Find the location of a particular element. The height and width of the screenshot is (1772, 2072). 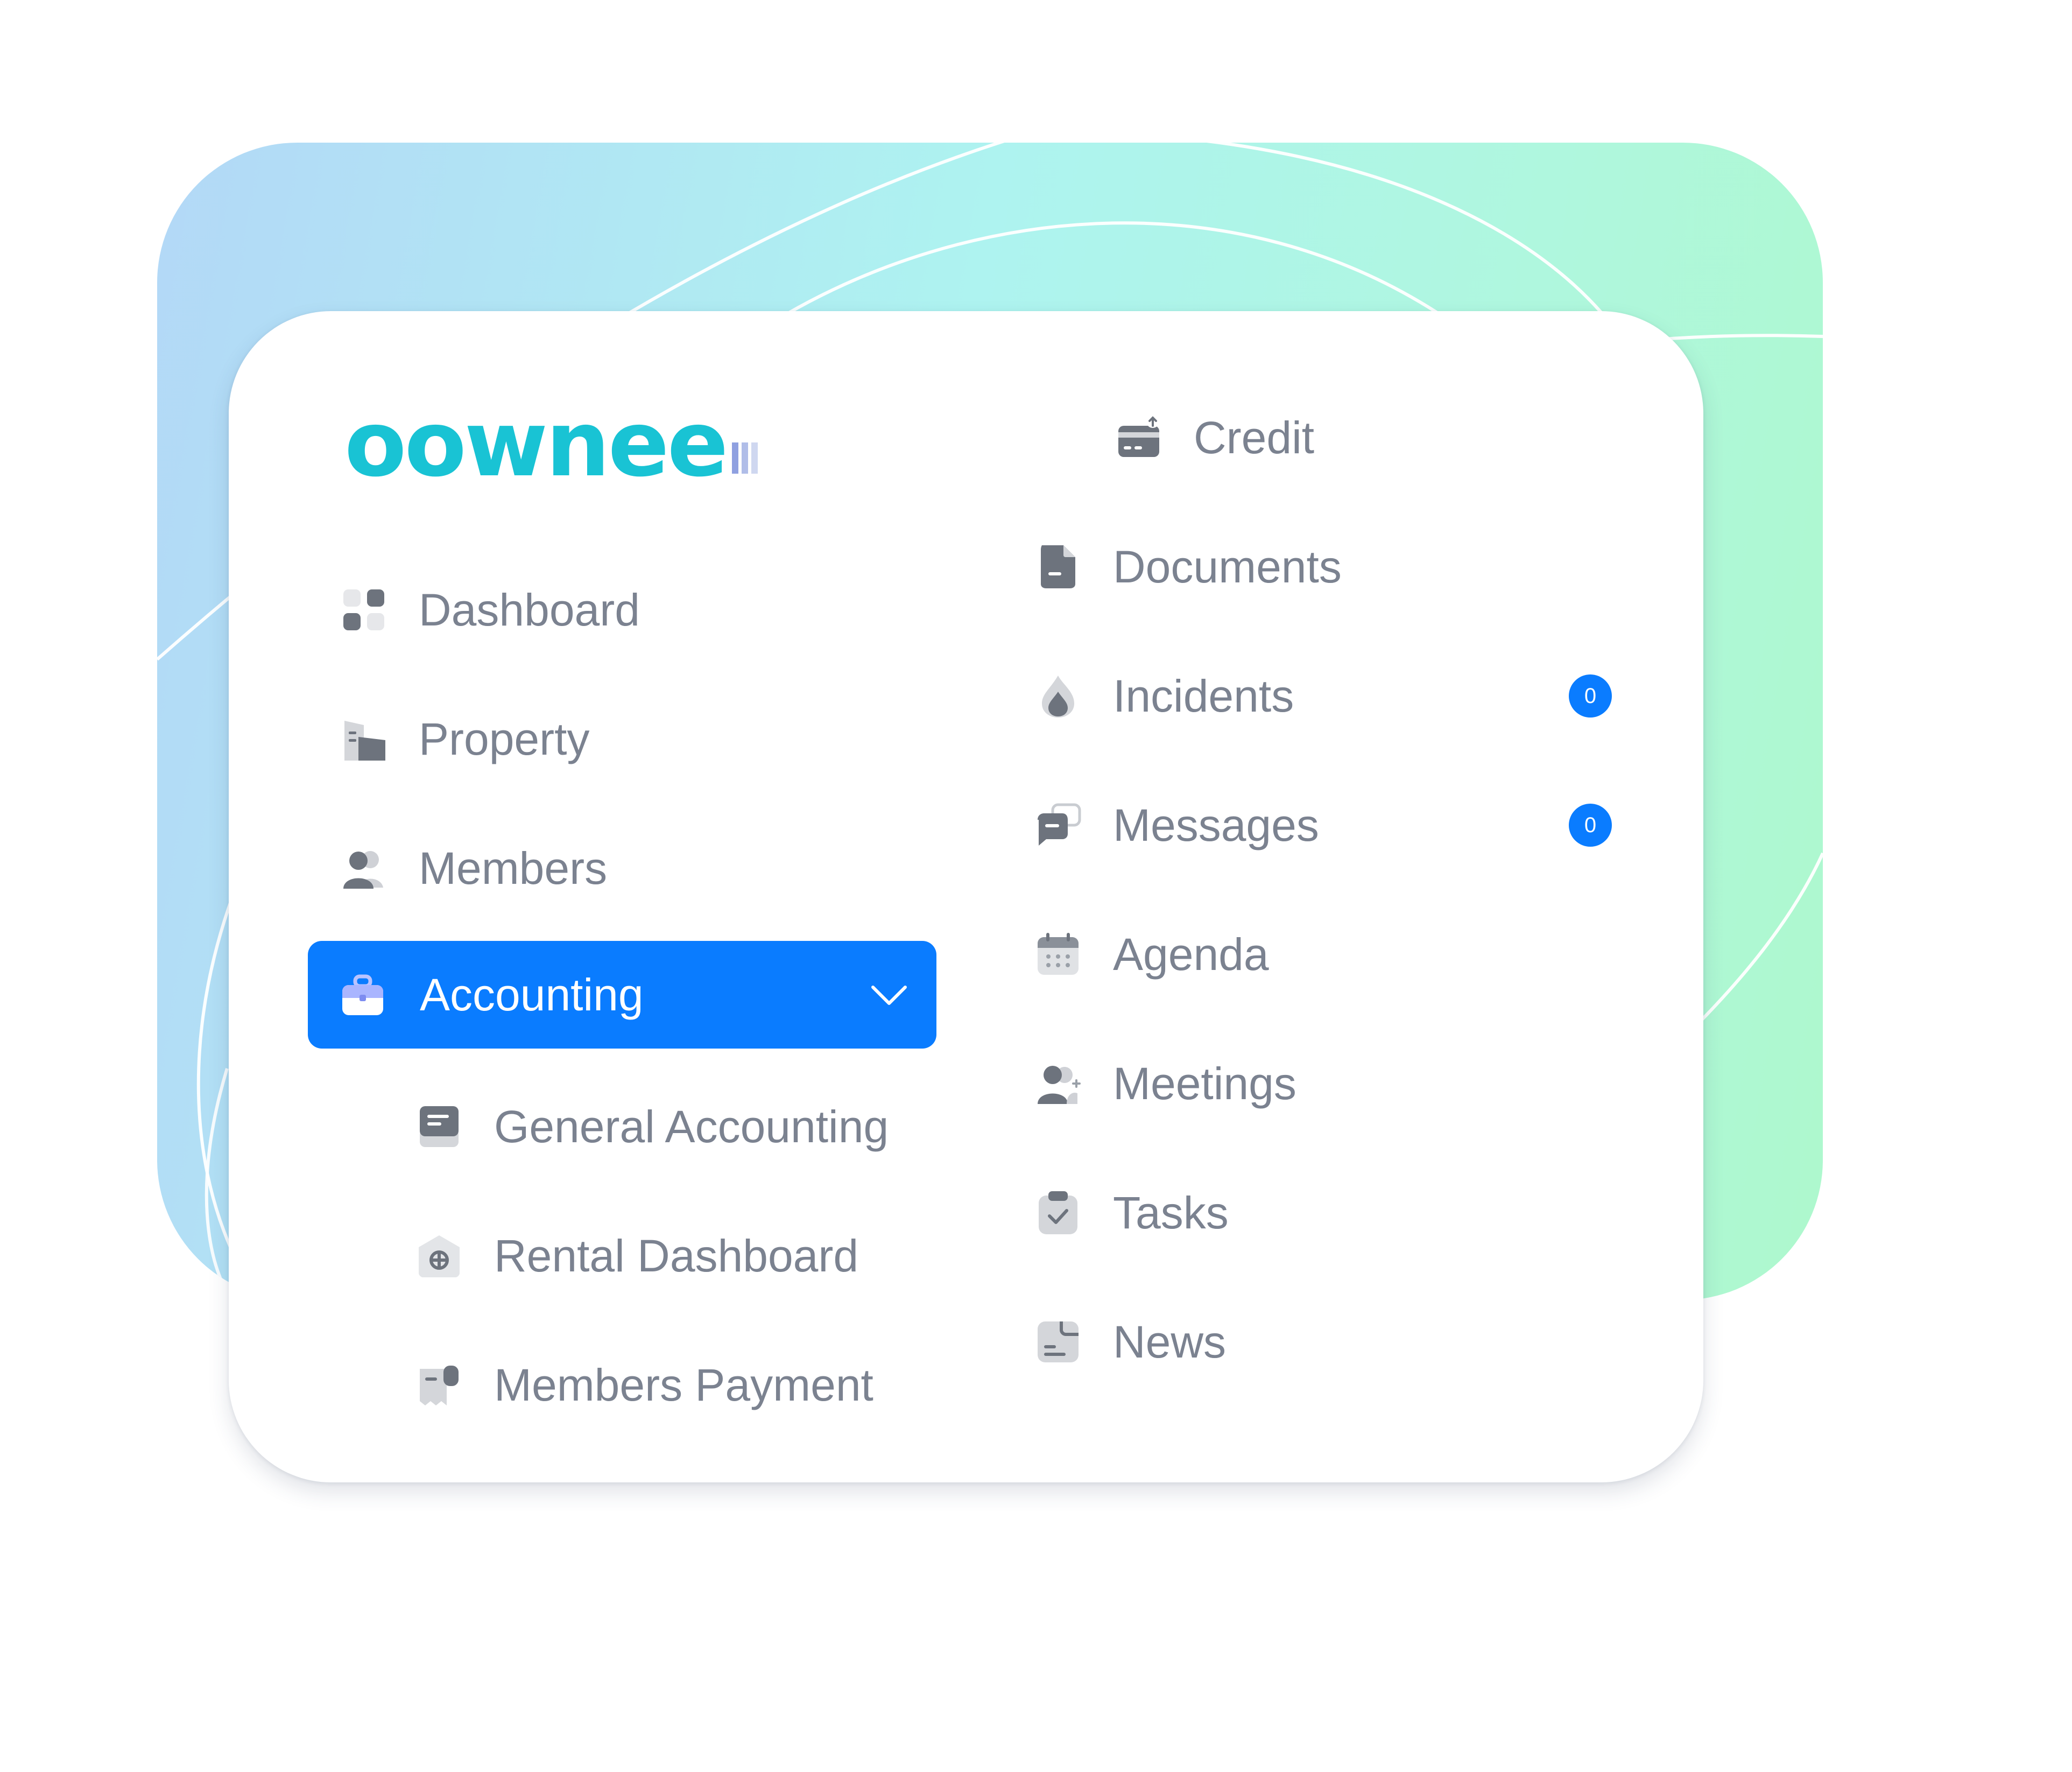

submenu-item-members-payment: Members Payment is located at coordinates (644, 1385).